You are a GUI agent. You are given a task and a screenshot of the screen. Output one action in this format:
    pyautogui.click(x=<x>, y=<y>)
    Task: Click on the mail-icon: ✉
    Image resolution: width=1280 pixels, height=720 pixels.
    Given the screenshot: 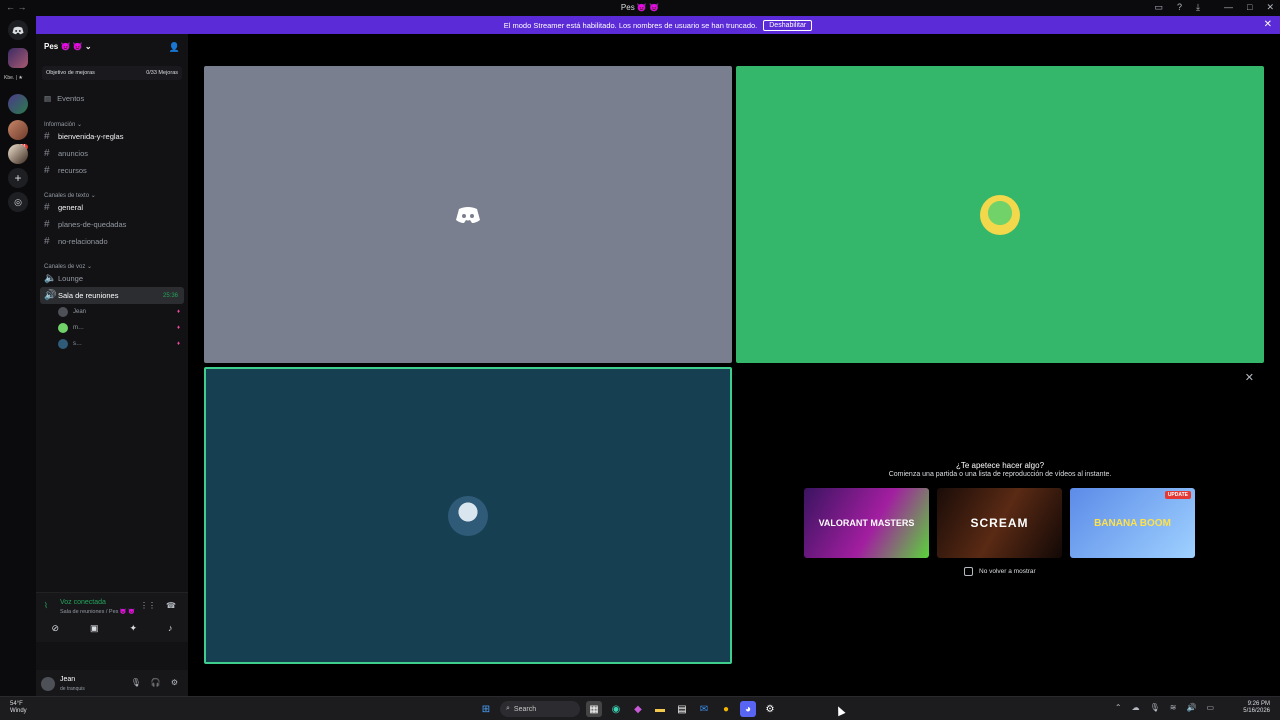 What is the action you would take?
    pyautogui.click(x=704, y=709)
    